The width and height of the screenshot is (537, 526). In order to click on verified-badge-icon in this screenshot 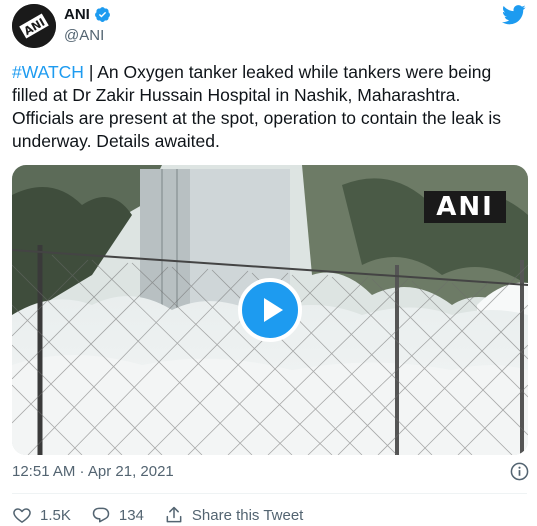, I will do `click(102, 14)`.